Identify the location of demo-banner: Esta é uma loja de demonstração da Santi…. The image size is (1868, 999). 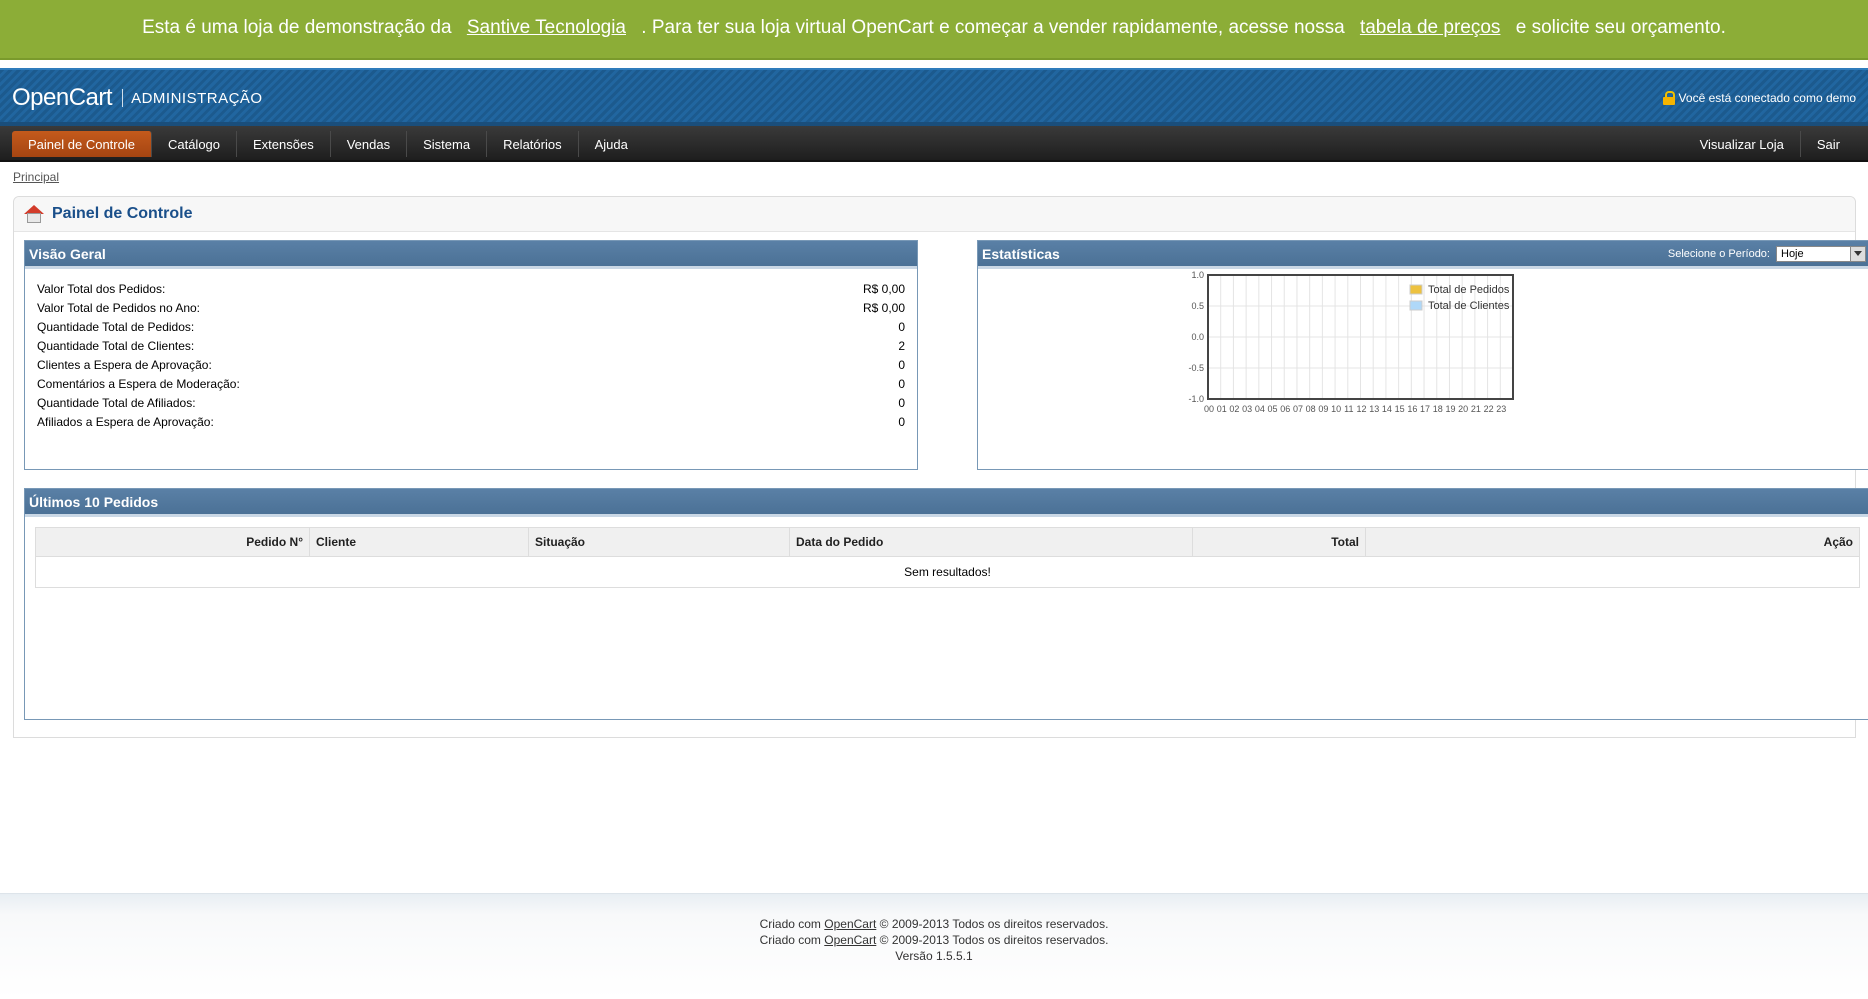
(934, 30).